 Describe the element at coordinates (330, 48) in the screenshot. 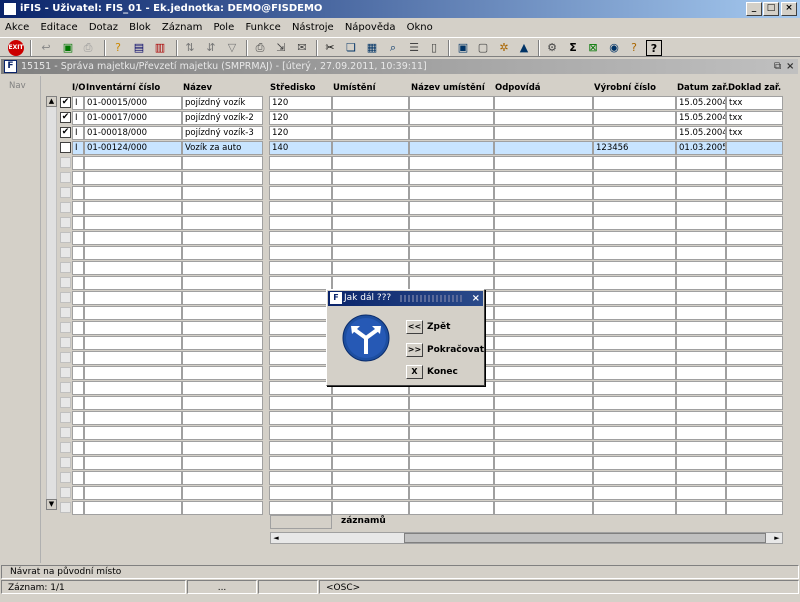

I see `cut-icon: ✂` at that location.